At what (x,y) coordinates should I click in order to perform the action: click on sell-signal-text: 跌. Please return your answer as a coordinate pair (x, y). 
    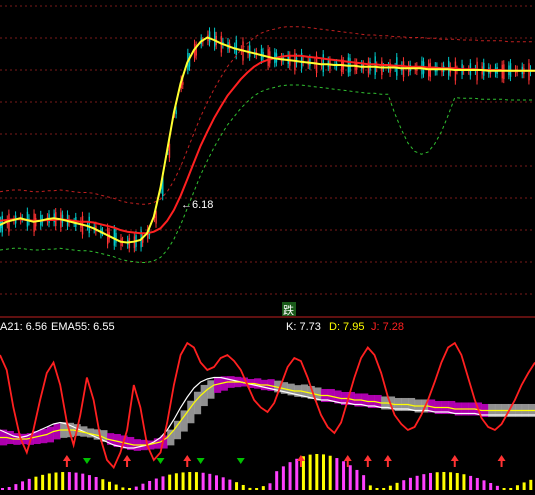
    Looking at the image, I should click on (288, 310).